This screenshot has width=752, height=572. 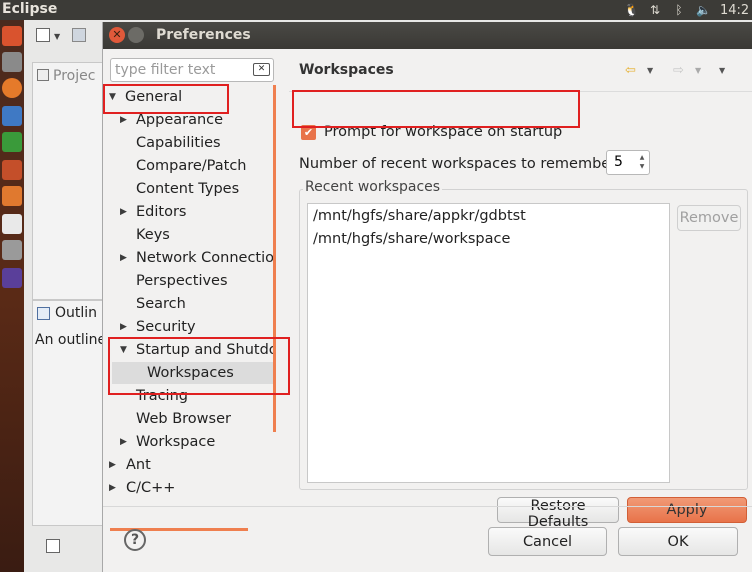 I want to click on view-menu-chevron-icon: ▼, so click(x=722, y=71).